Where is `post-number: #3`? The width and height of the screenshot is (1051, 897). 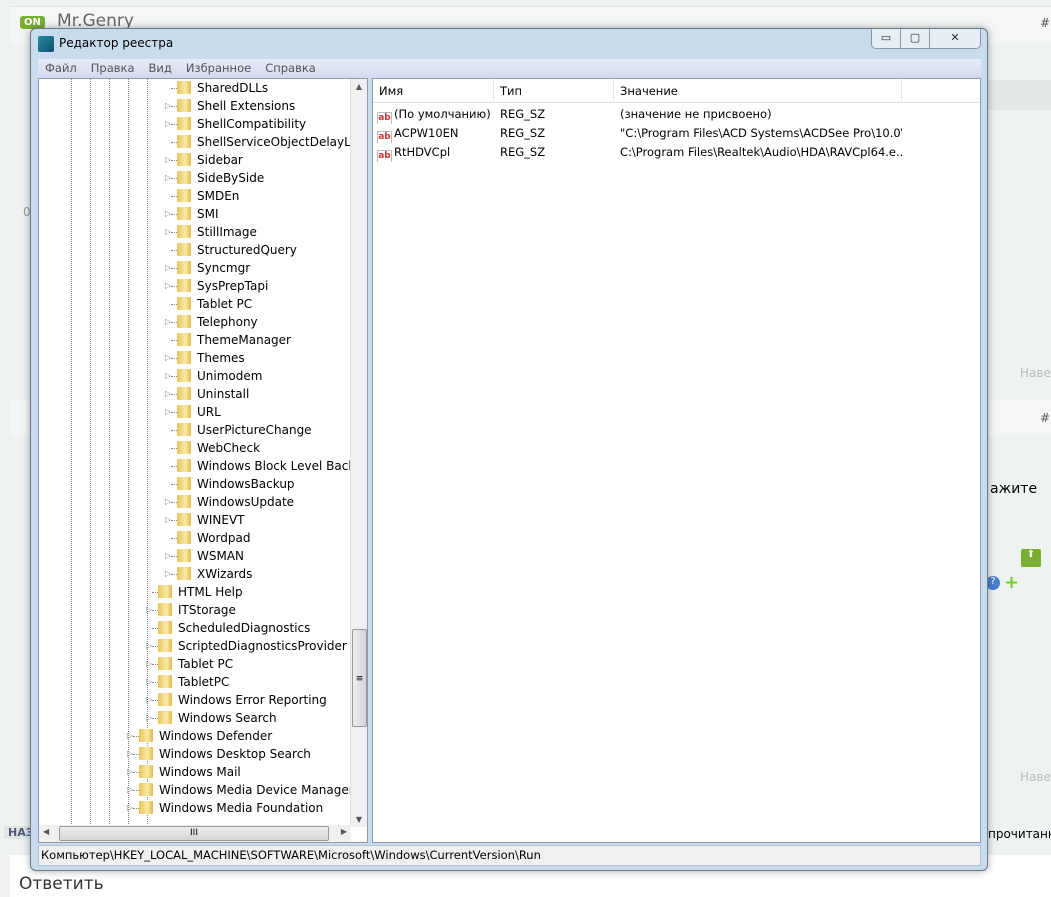
post-number: #3 is located at coordinates (1045, 23).